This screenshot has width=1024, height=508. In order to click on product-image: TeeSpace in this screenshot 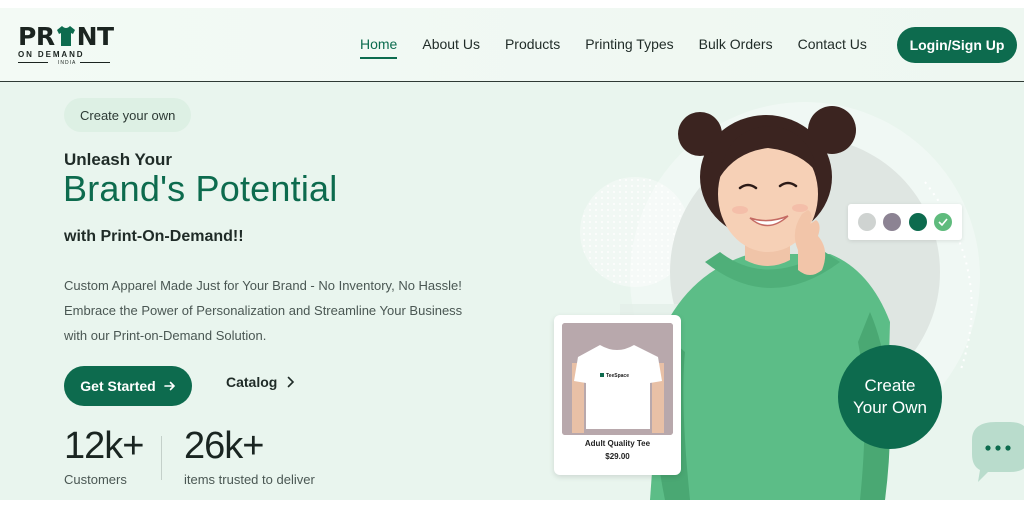, I will do `click(617, 379)`.